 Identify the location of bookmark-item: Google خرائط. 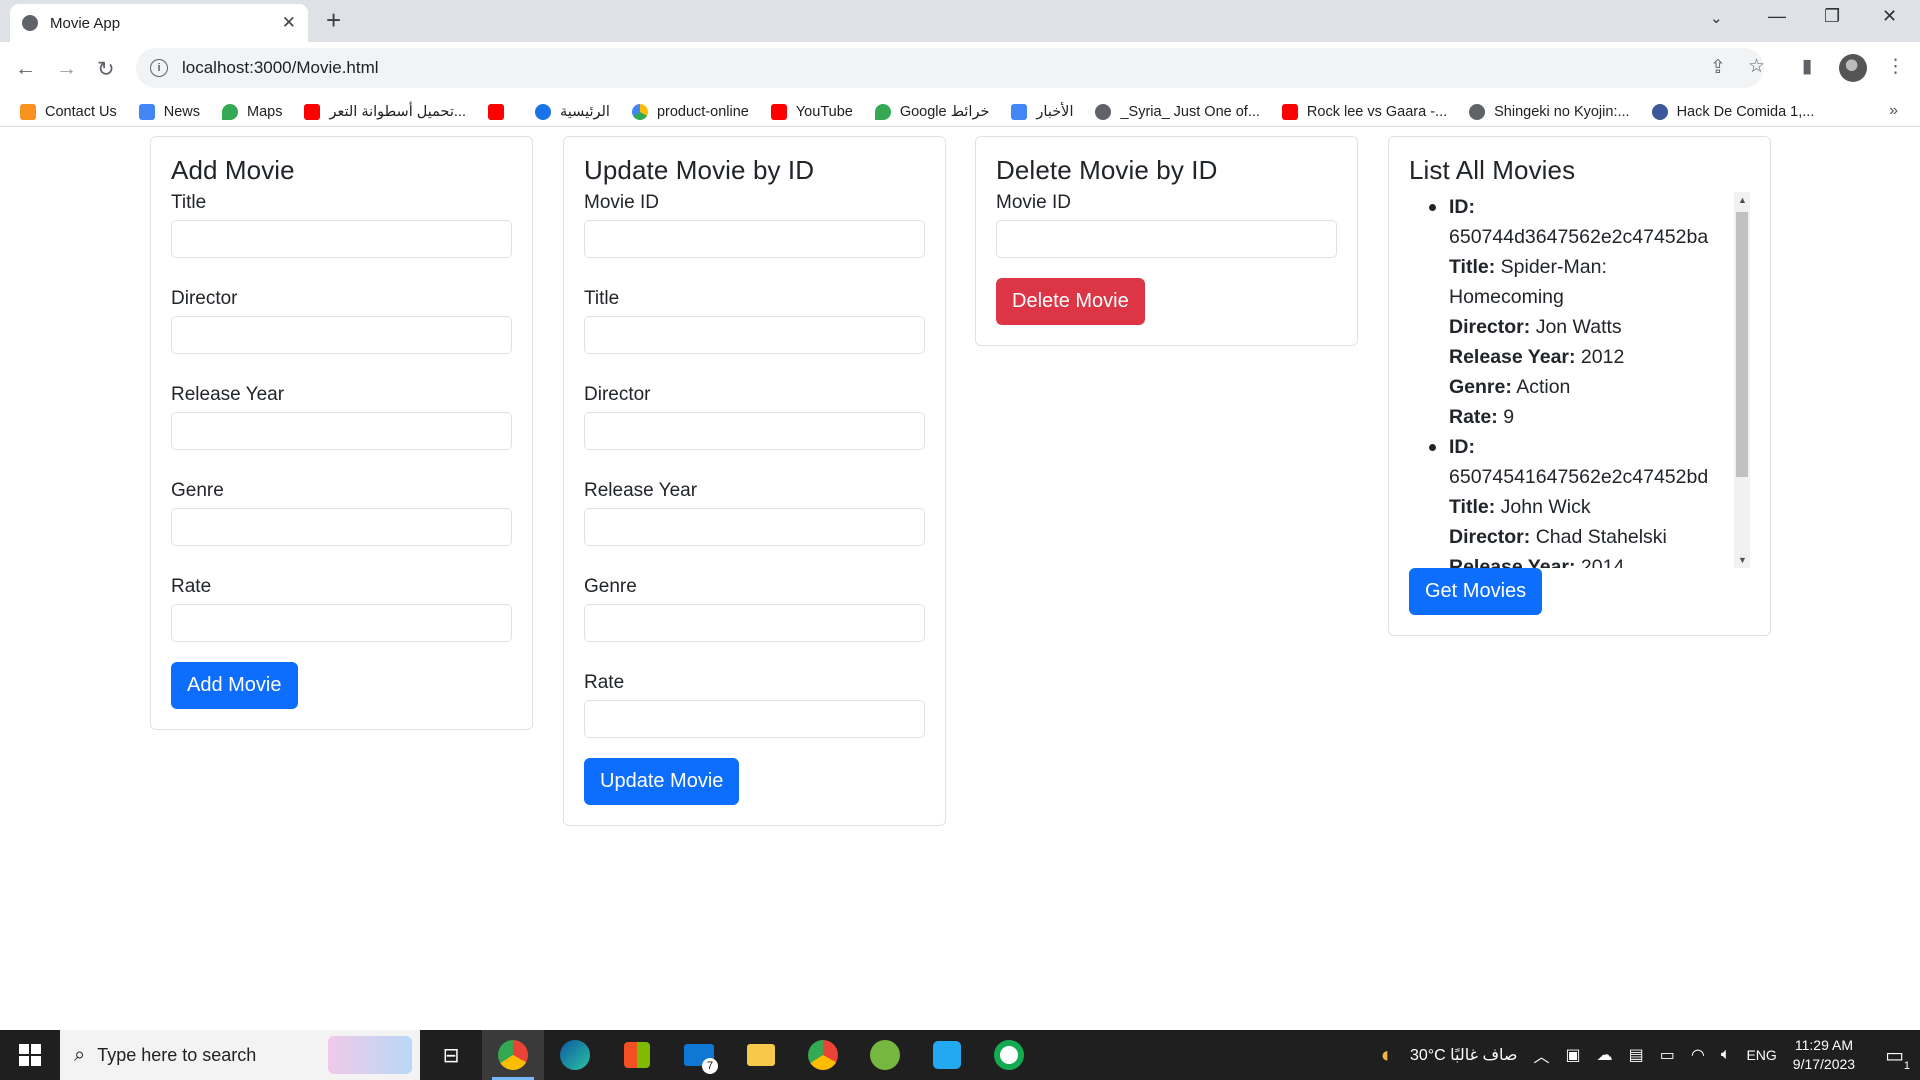
(931, 111).